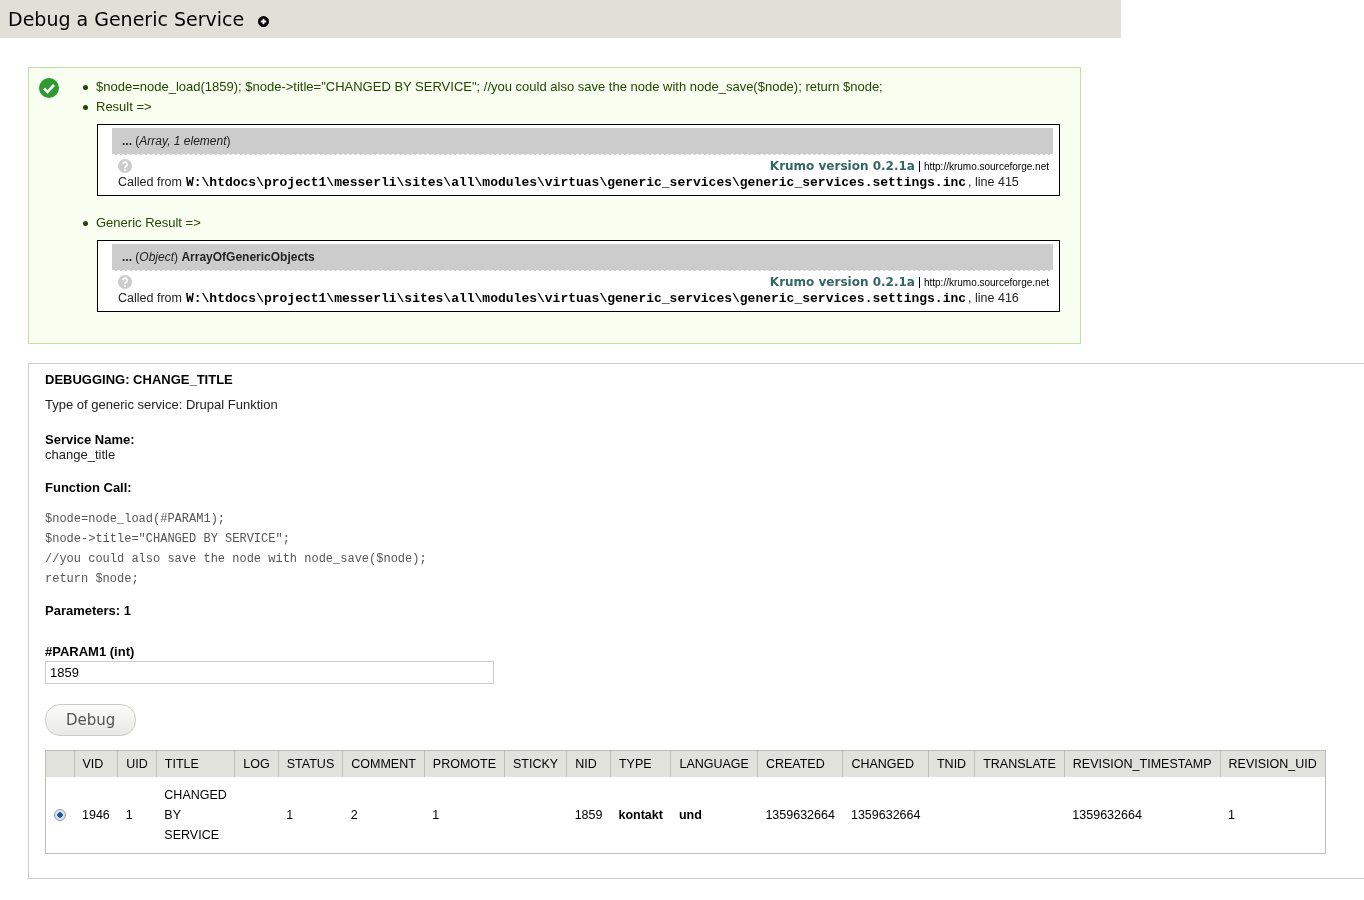 The image size is (1364, 900). I want to click on param-input: 1859, so click(269, 672).